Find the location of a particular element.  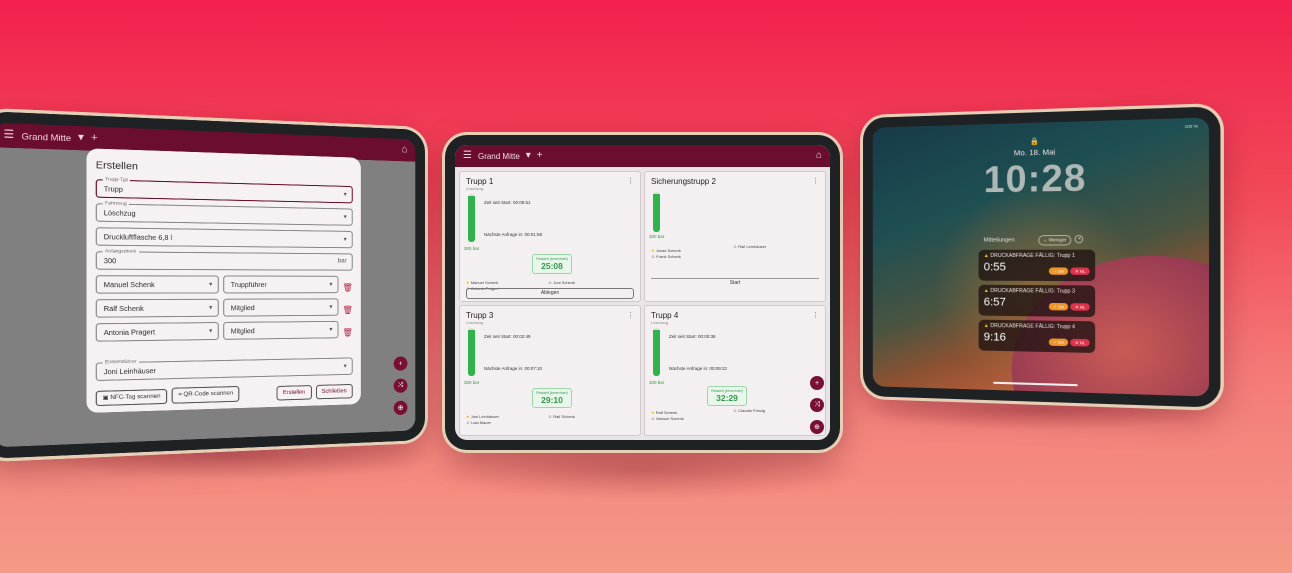

leader-select: Einheitsführer Joni Leinhäuser ▾ is located at coordinates (224, 369).